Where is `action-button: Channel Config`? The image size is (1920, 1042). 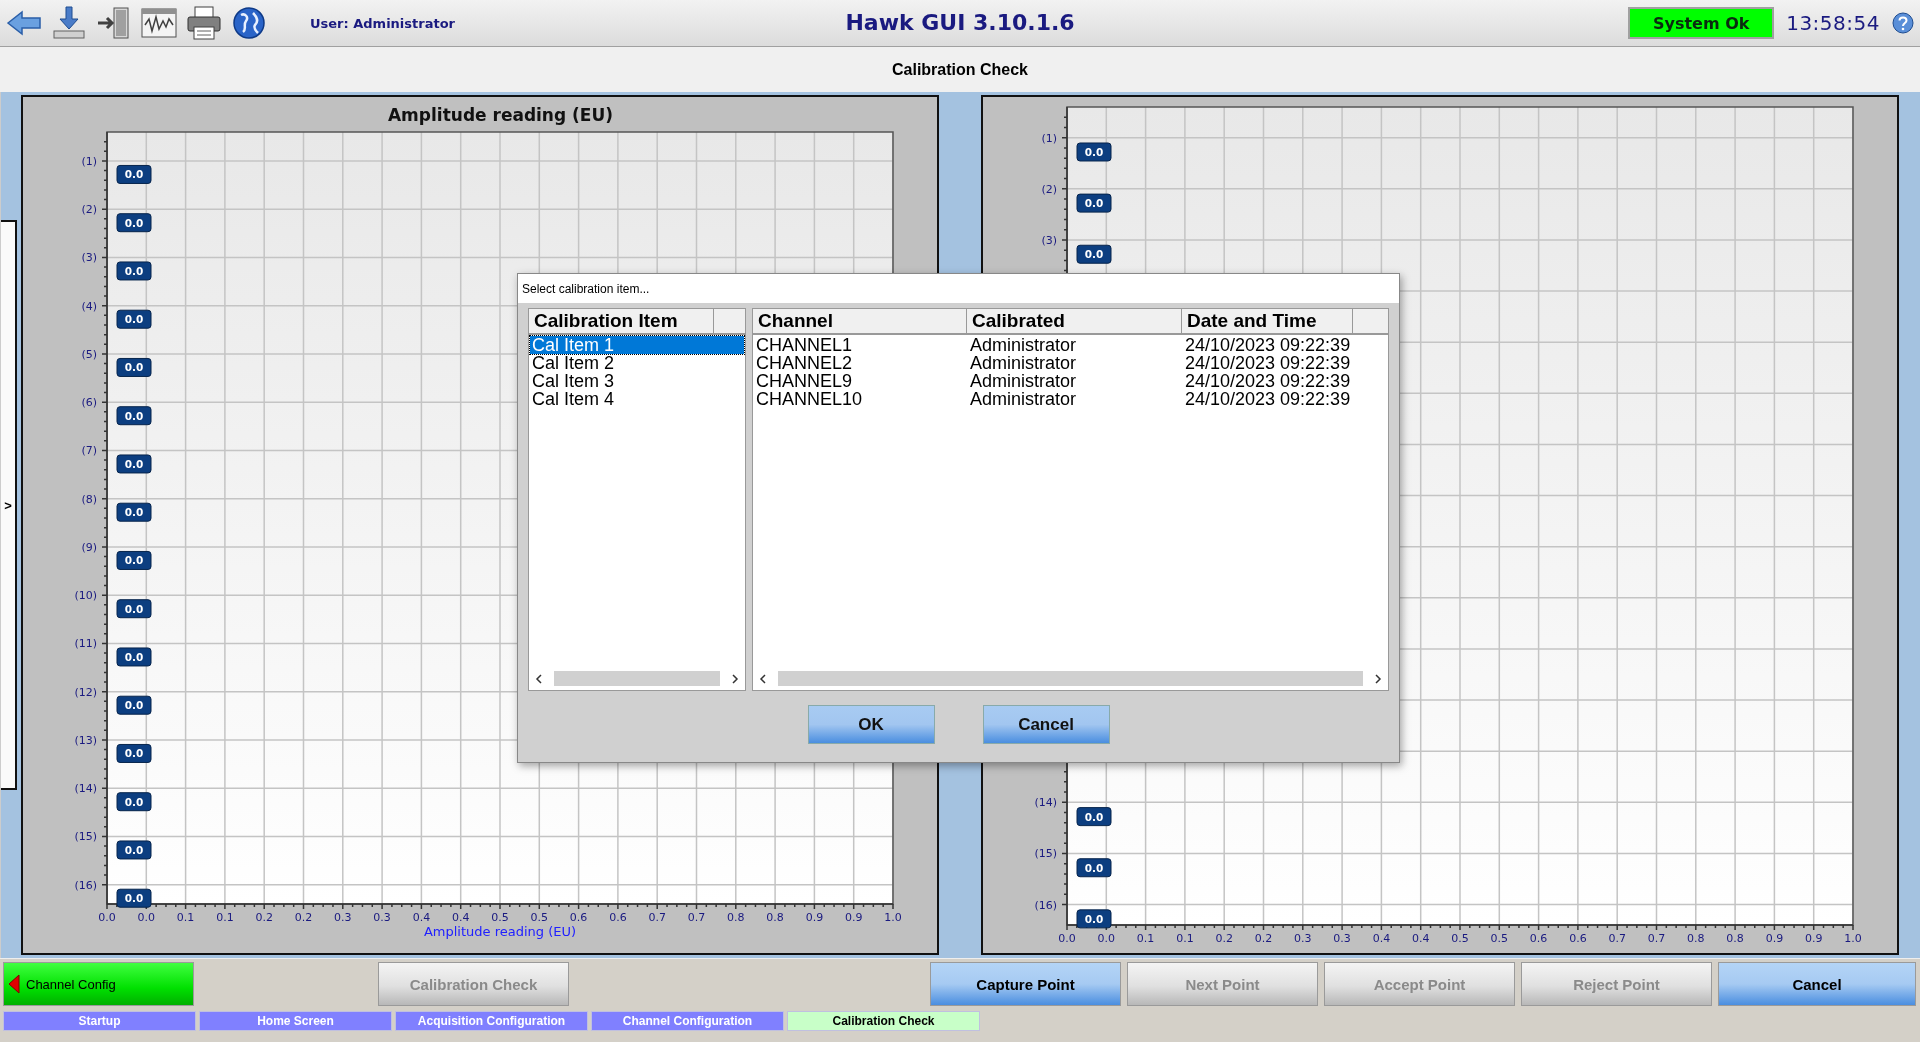 action-button: Channel Config is located at coordinates (98, 984).